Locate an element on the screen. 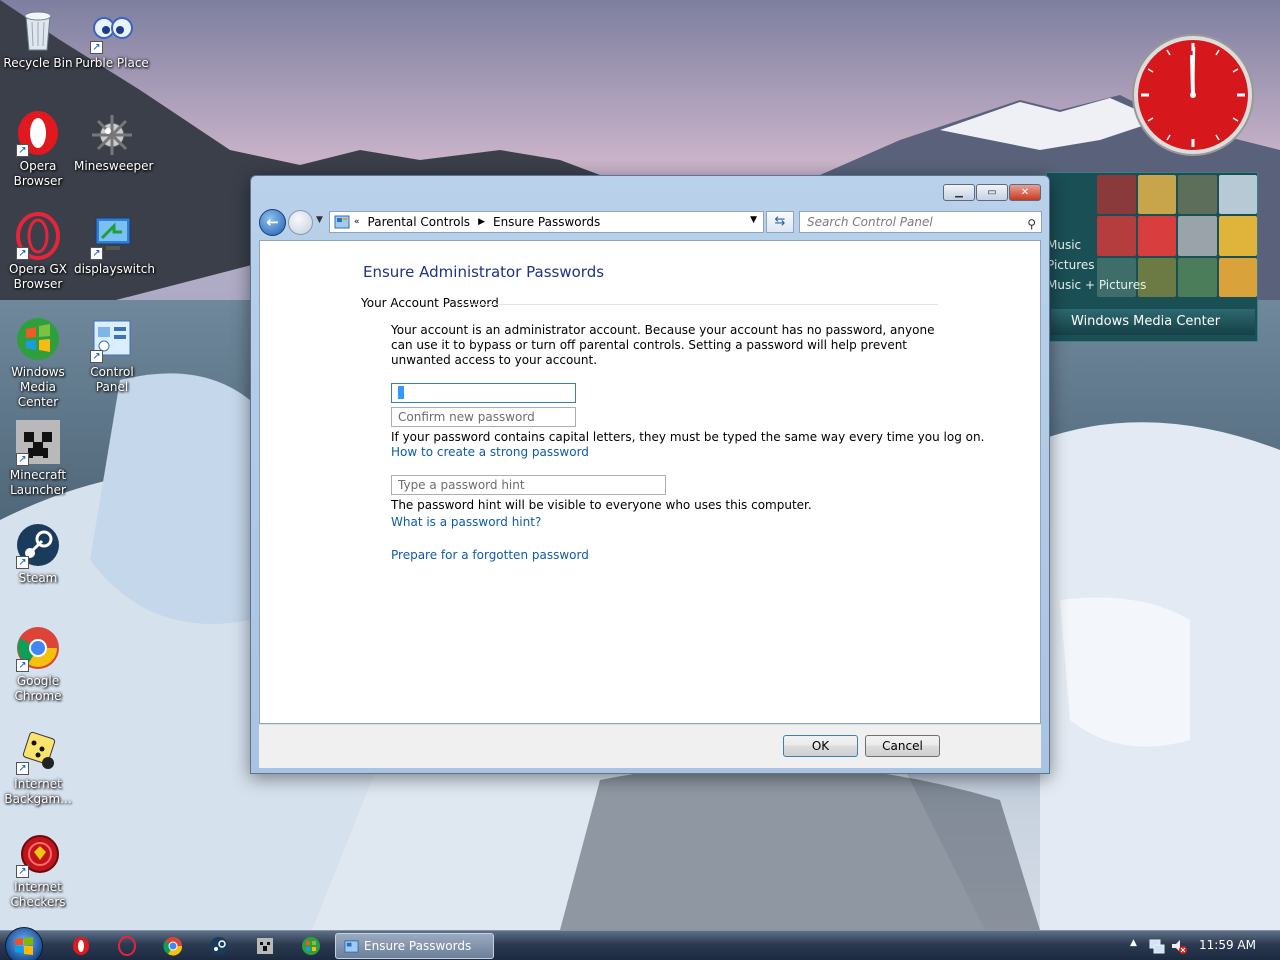 The height and width of the screenshot is (960, 1280). clock-gadget is located at coordinates (1193, 95).